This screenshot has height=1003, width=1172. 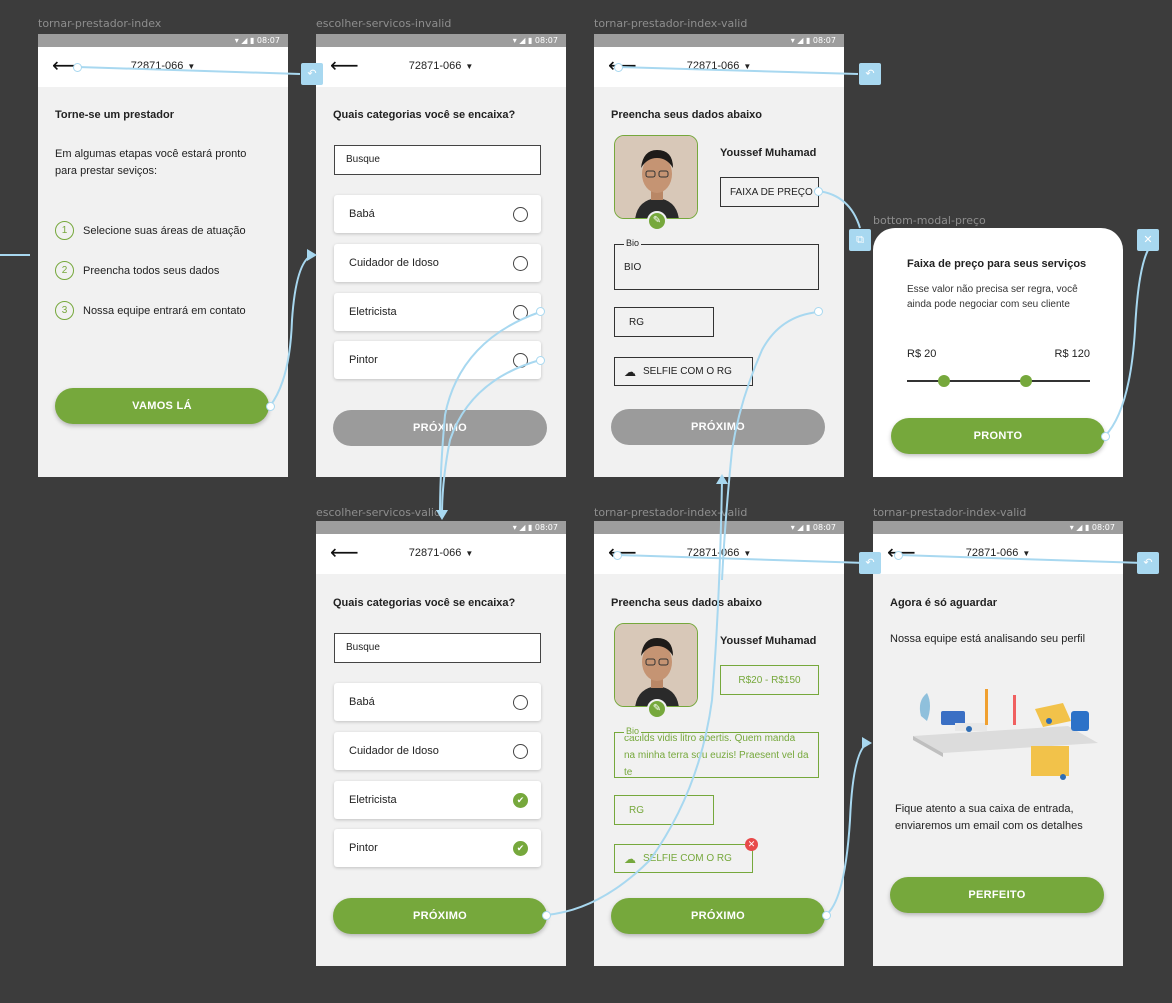 I want to click on step-number: 1, so click(x=64, y=230).